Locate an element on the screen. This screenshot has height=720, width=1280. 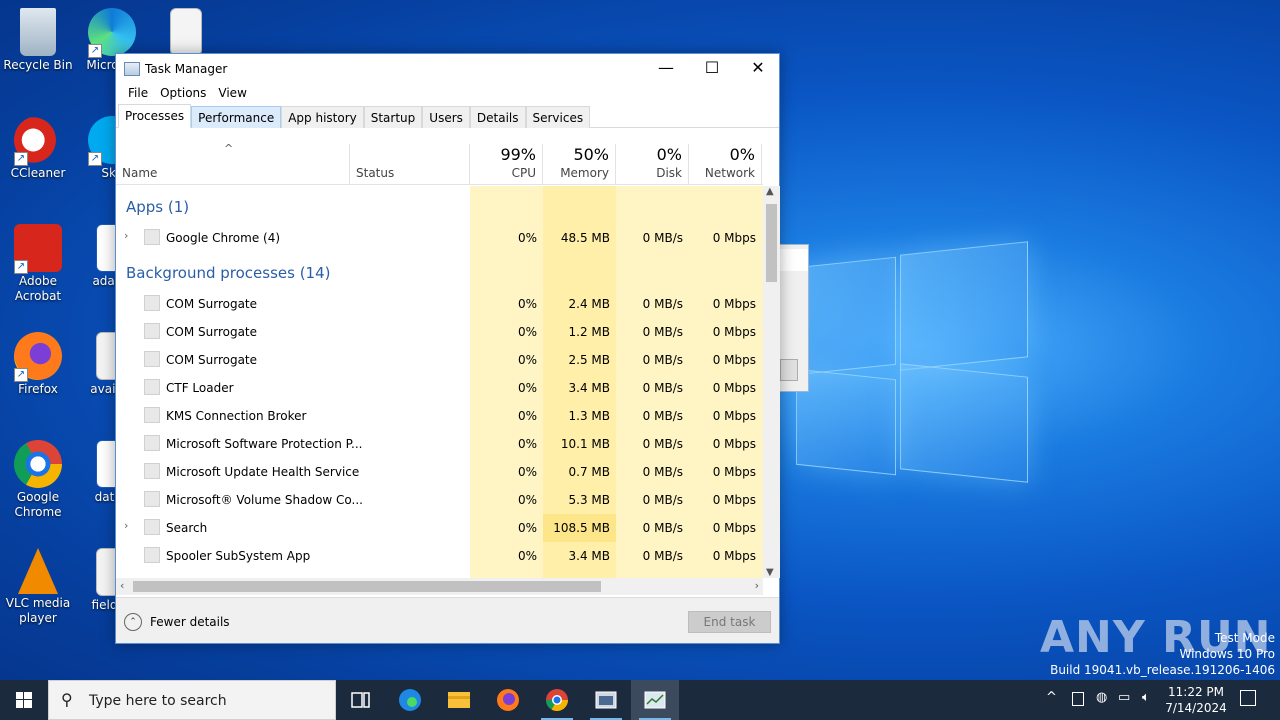
volume-icon: 🔈︎ is located at coordinates (1146, 697).